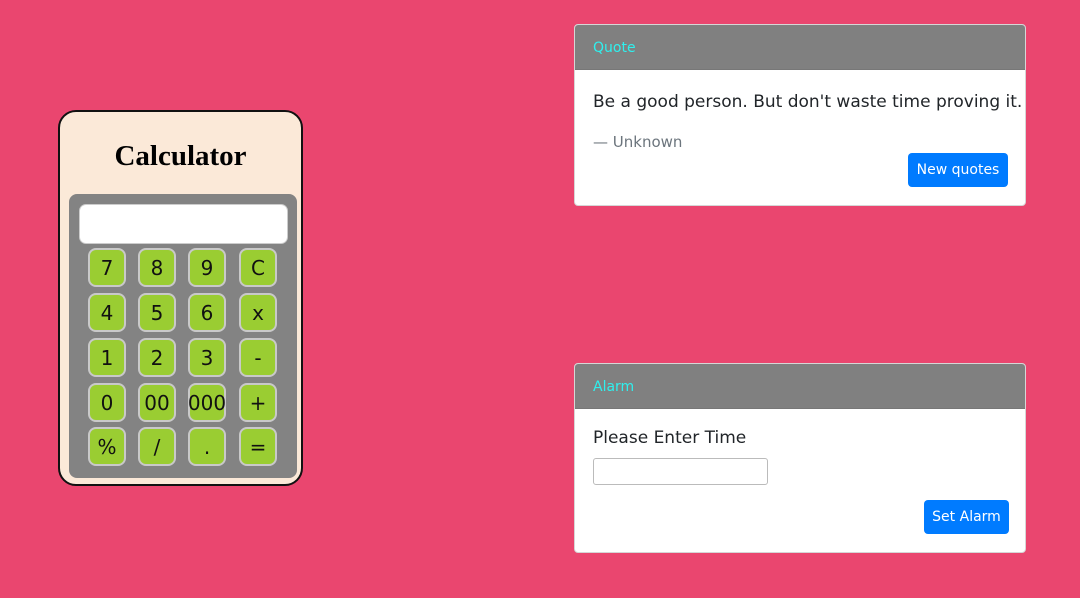  What do you see at coordinates (183, 336) in the screenshot?
I see `calculator-keypad-panel: 7 8 9 C 4 5 6 x 1 2 3-0 00 000 +% /. =` at bounding box center [183, 336].